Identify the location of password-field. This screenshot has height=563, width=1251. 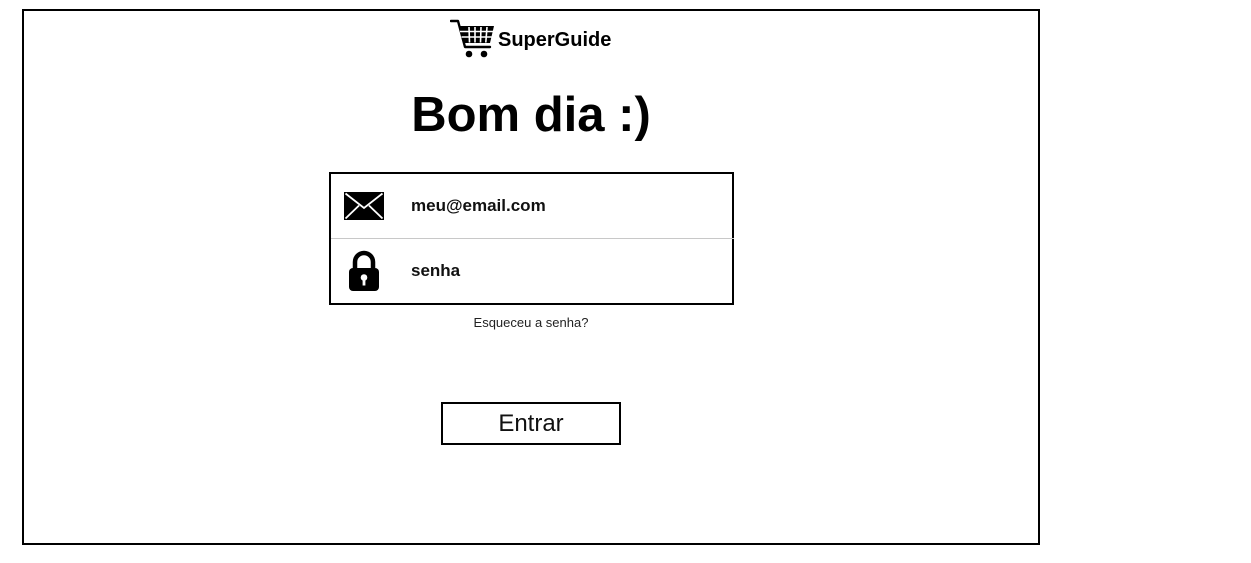
(561, 271).